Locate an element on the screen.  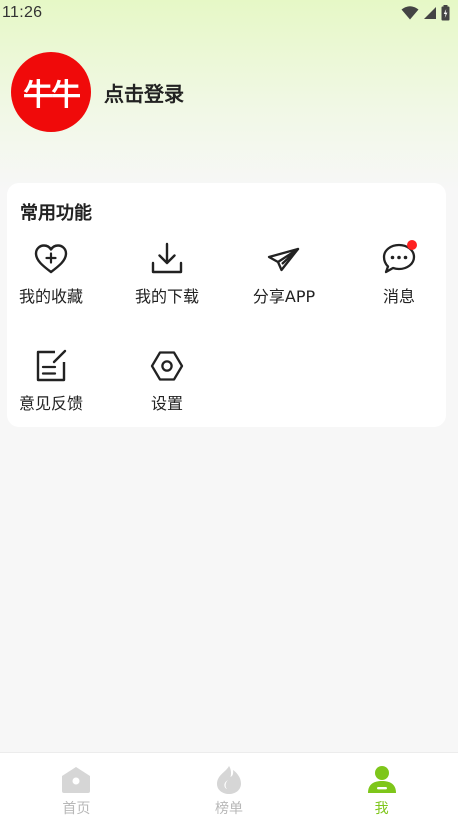
tab-ranking-label: 榜单 is located at coordinates (229, 809).